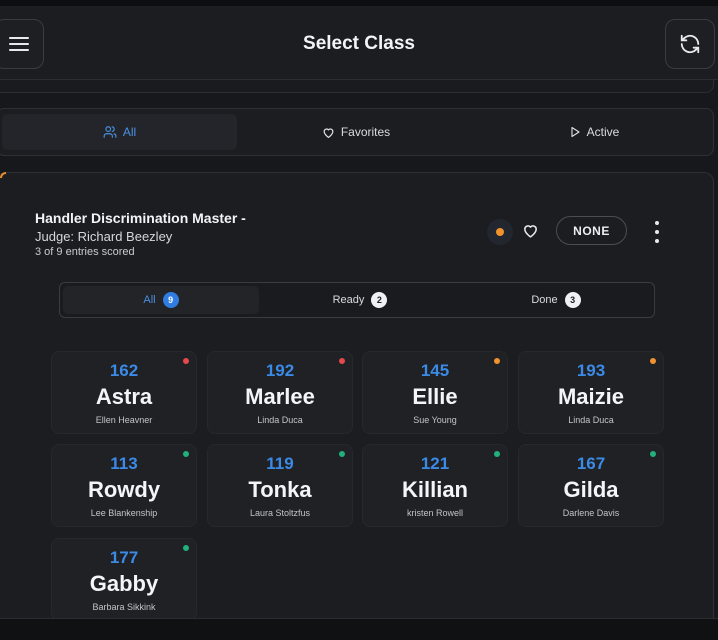 This screenshot has width=718, height=640. I want to click on entry-card: 177 Gabby Barbara Sikkink, so click(124, 579).